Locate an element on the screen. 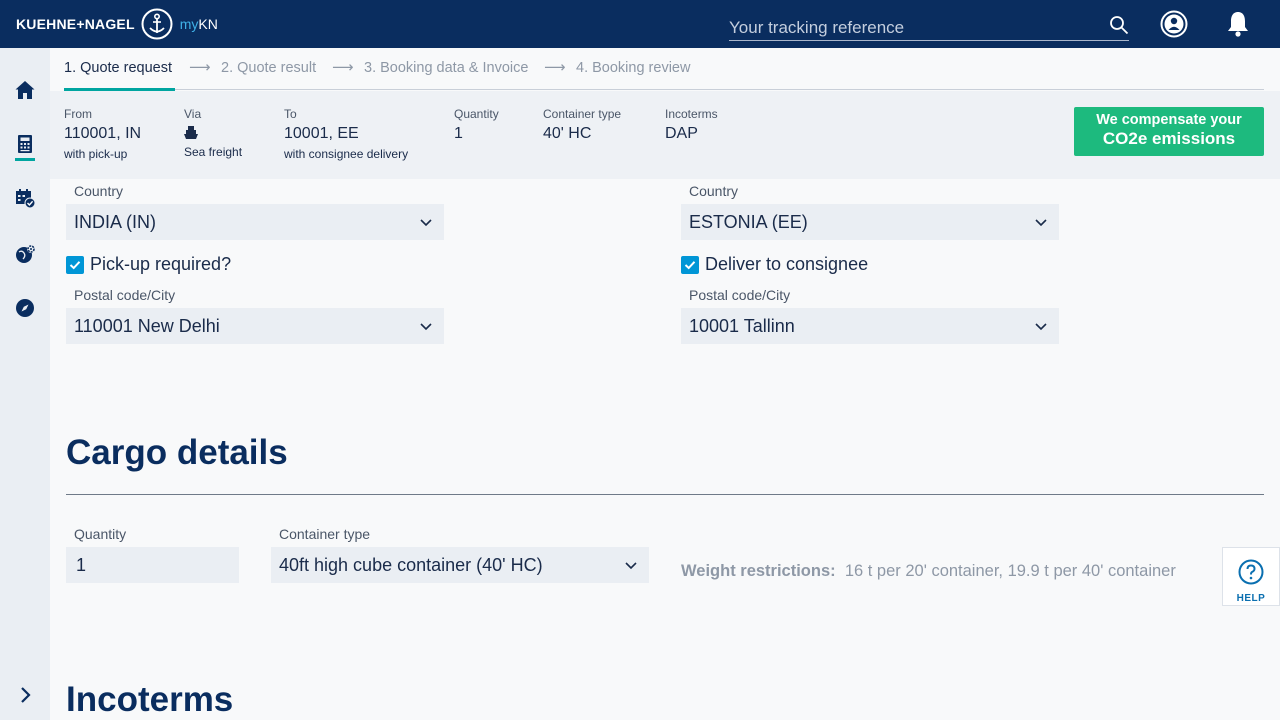 The image size is (1280, 720). pickup-checkbox-label: Pick-up required? is located at coordinates (161, 264).